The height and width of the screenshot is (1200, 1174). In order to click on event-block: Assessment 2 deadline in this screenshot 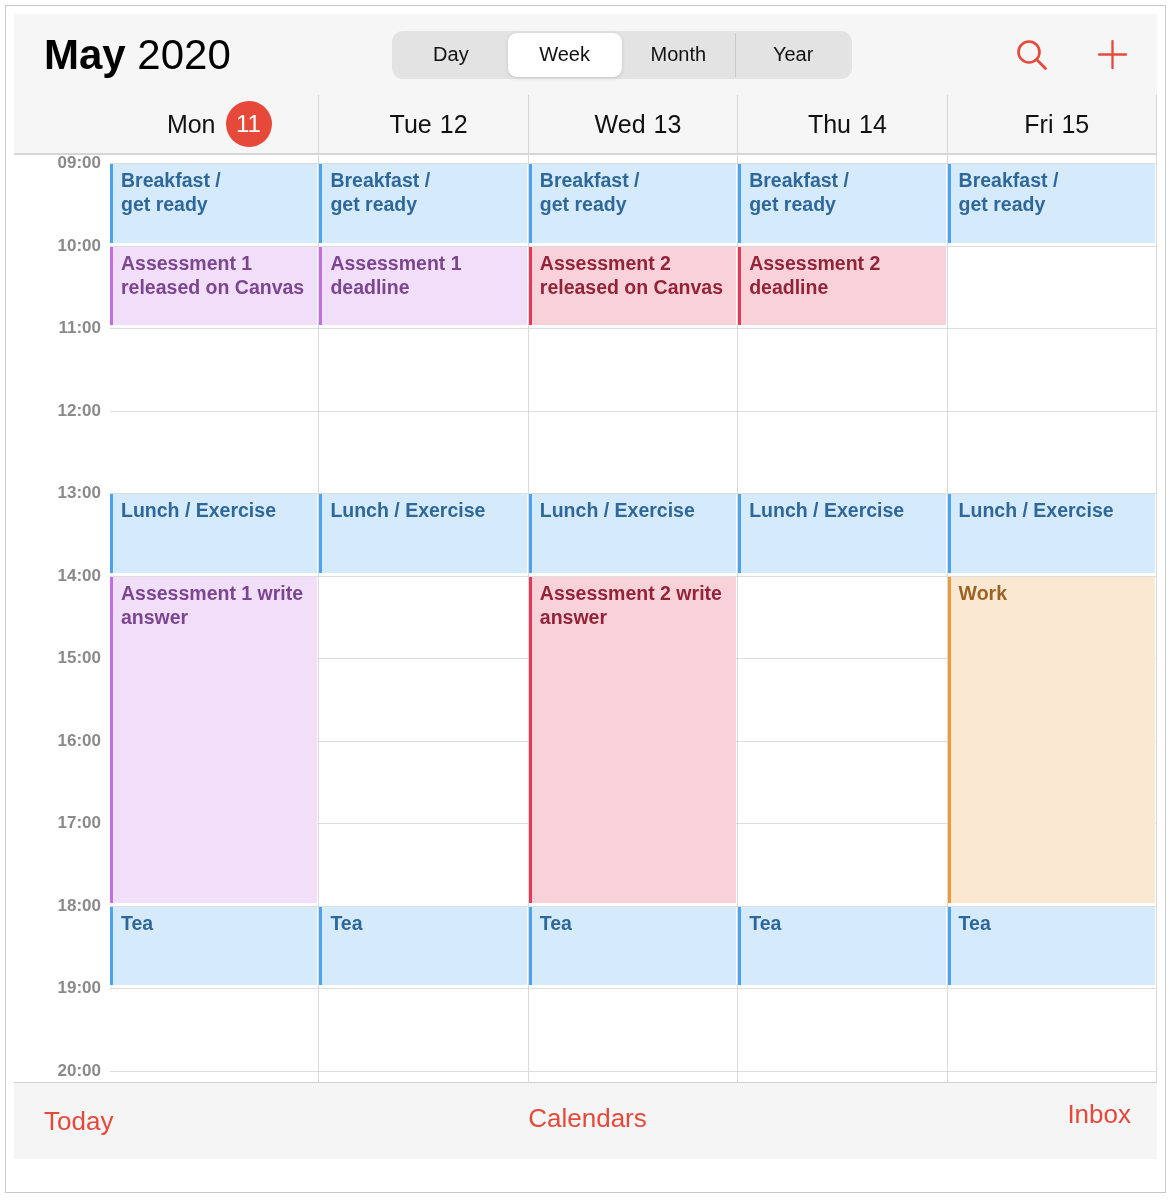, I will do `click(842, 285)`.